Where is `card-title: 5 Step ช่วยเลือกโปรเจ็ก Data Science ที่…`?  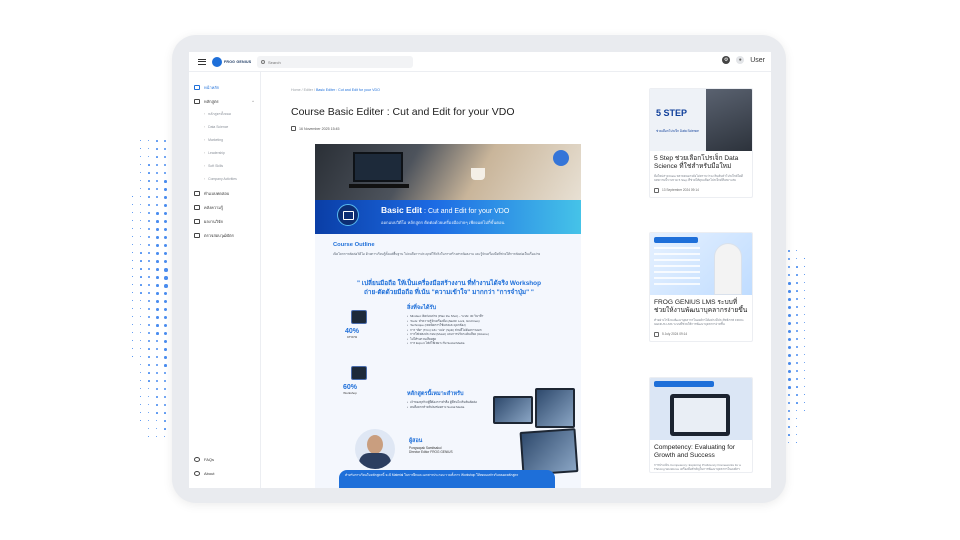
card-title: 5 Step ช่วยเลือกโปรเจ็ก Data Science ที่… is located at coordinates (701, 161).